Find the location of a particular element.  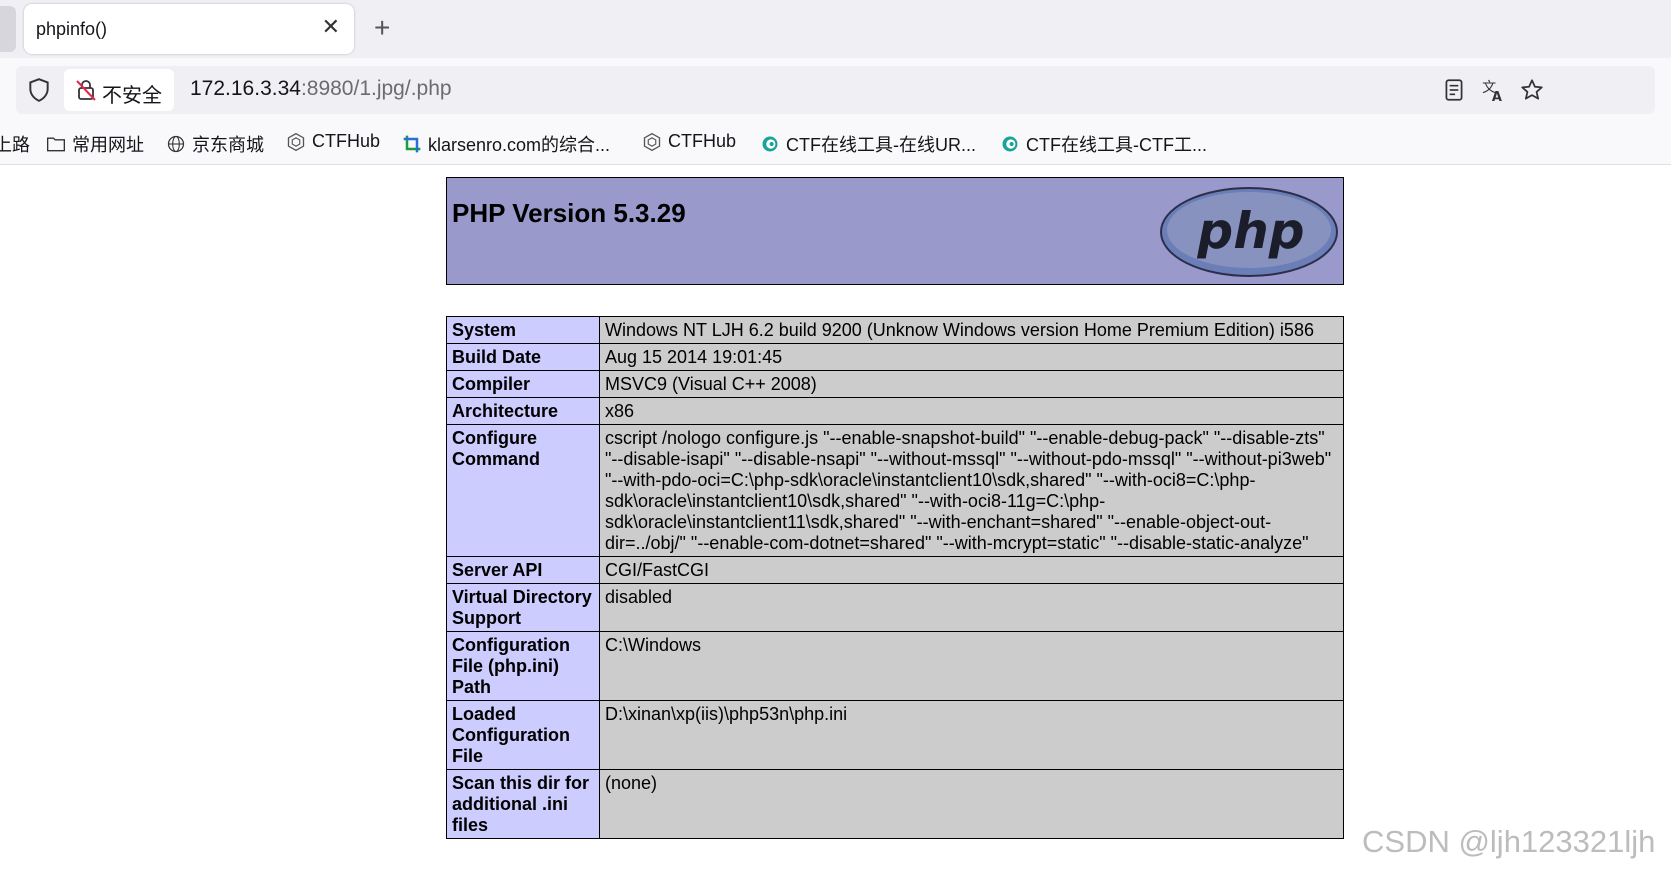

address-bar: 不安全 172.16.3.34:8980/1.jpg/.php 文 A is located at coordinates (835, 90).